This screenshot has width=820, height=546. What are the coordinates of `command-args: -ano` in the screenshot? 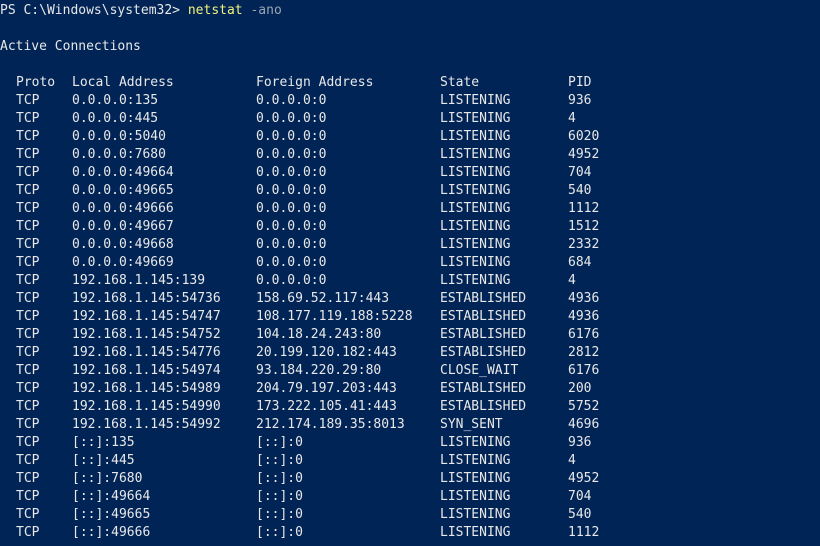 It's located at (262, 10).